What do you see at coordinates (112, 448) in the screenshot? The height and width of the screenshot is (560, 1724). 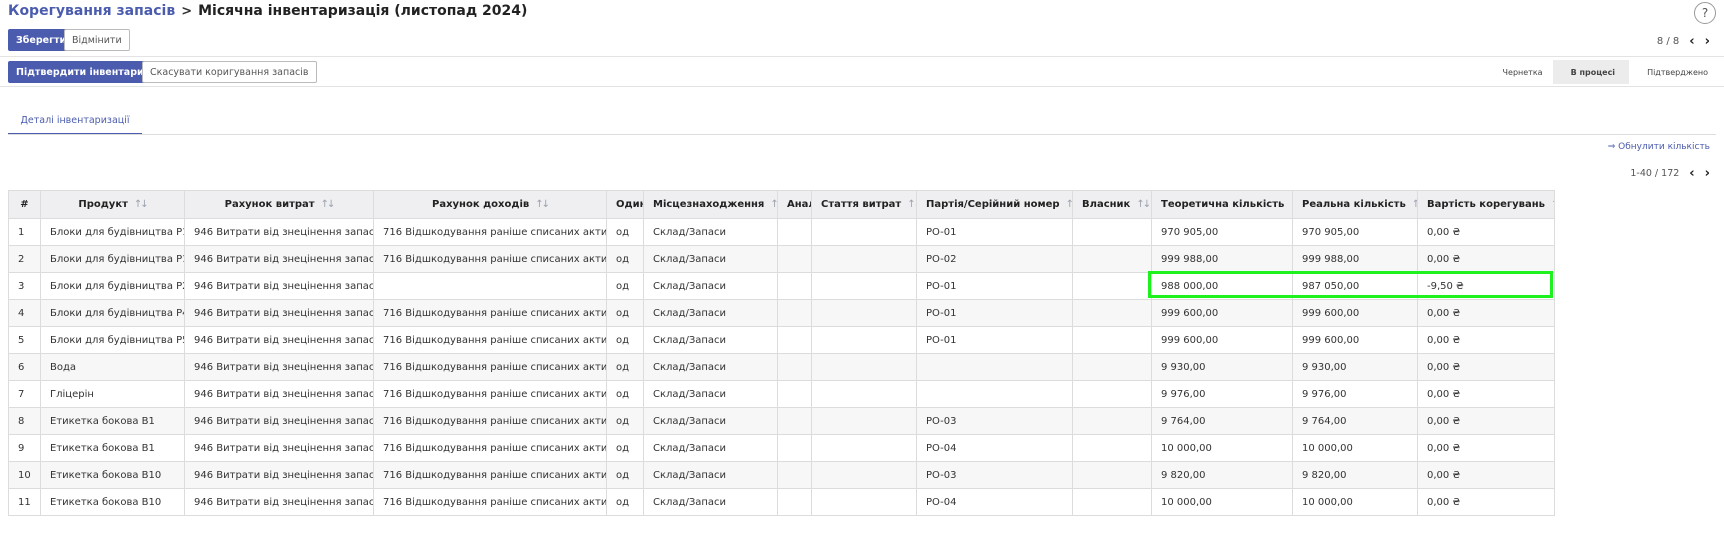 I see `product-cell: Етикетка бокова B1` at bounding box center [112, 448].